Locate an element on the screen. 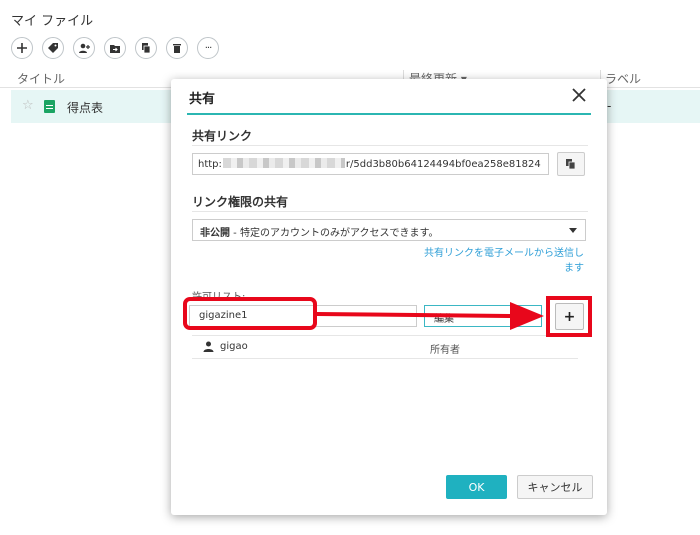  add-user-button is located at coordinates (84, 48).